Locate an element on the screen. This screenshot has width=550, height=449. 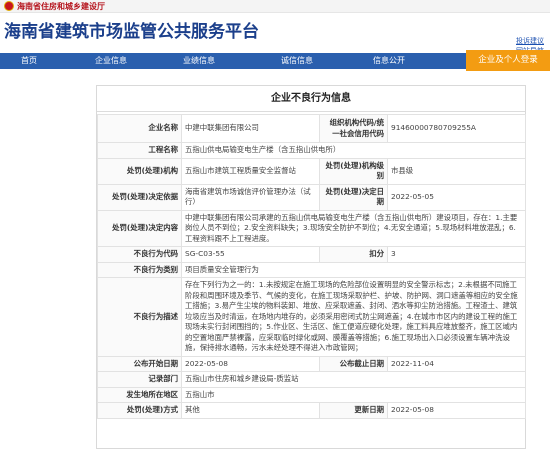
deducted-points: 3 is located at coordinates (456, 254).